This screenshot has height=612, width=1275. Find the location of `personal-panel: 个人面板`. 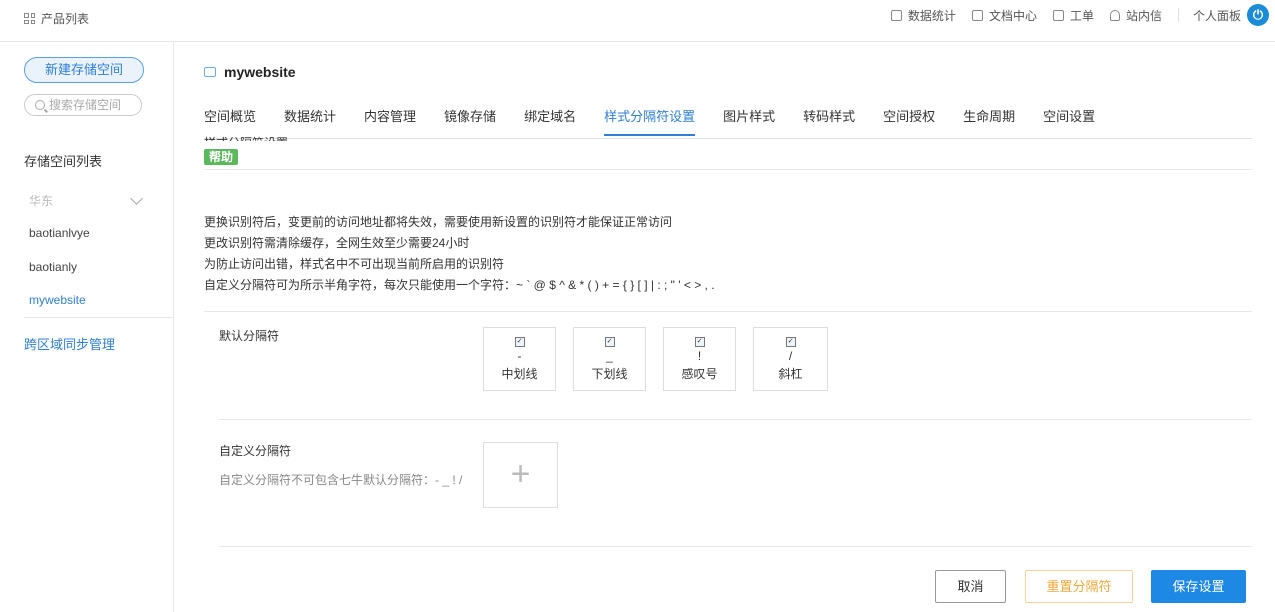

personal-panel: 个人面板 is located at coordinates (1217, 15).